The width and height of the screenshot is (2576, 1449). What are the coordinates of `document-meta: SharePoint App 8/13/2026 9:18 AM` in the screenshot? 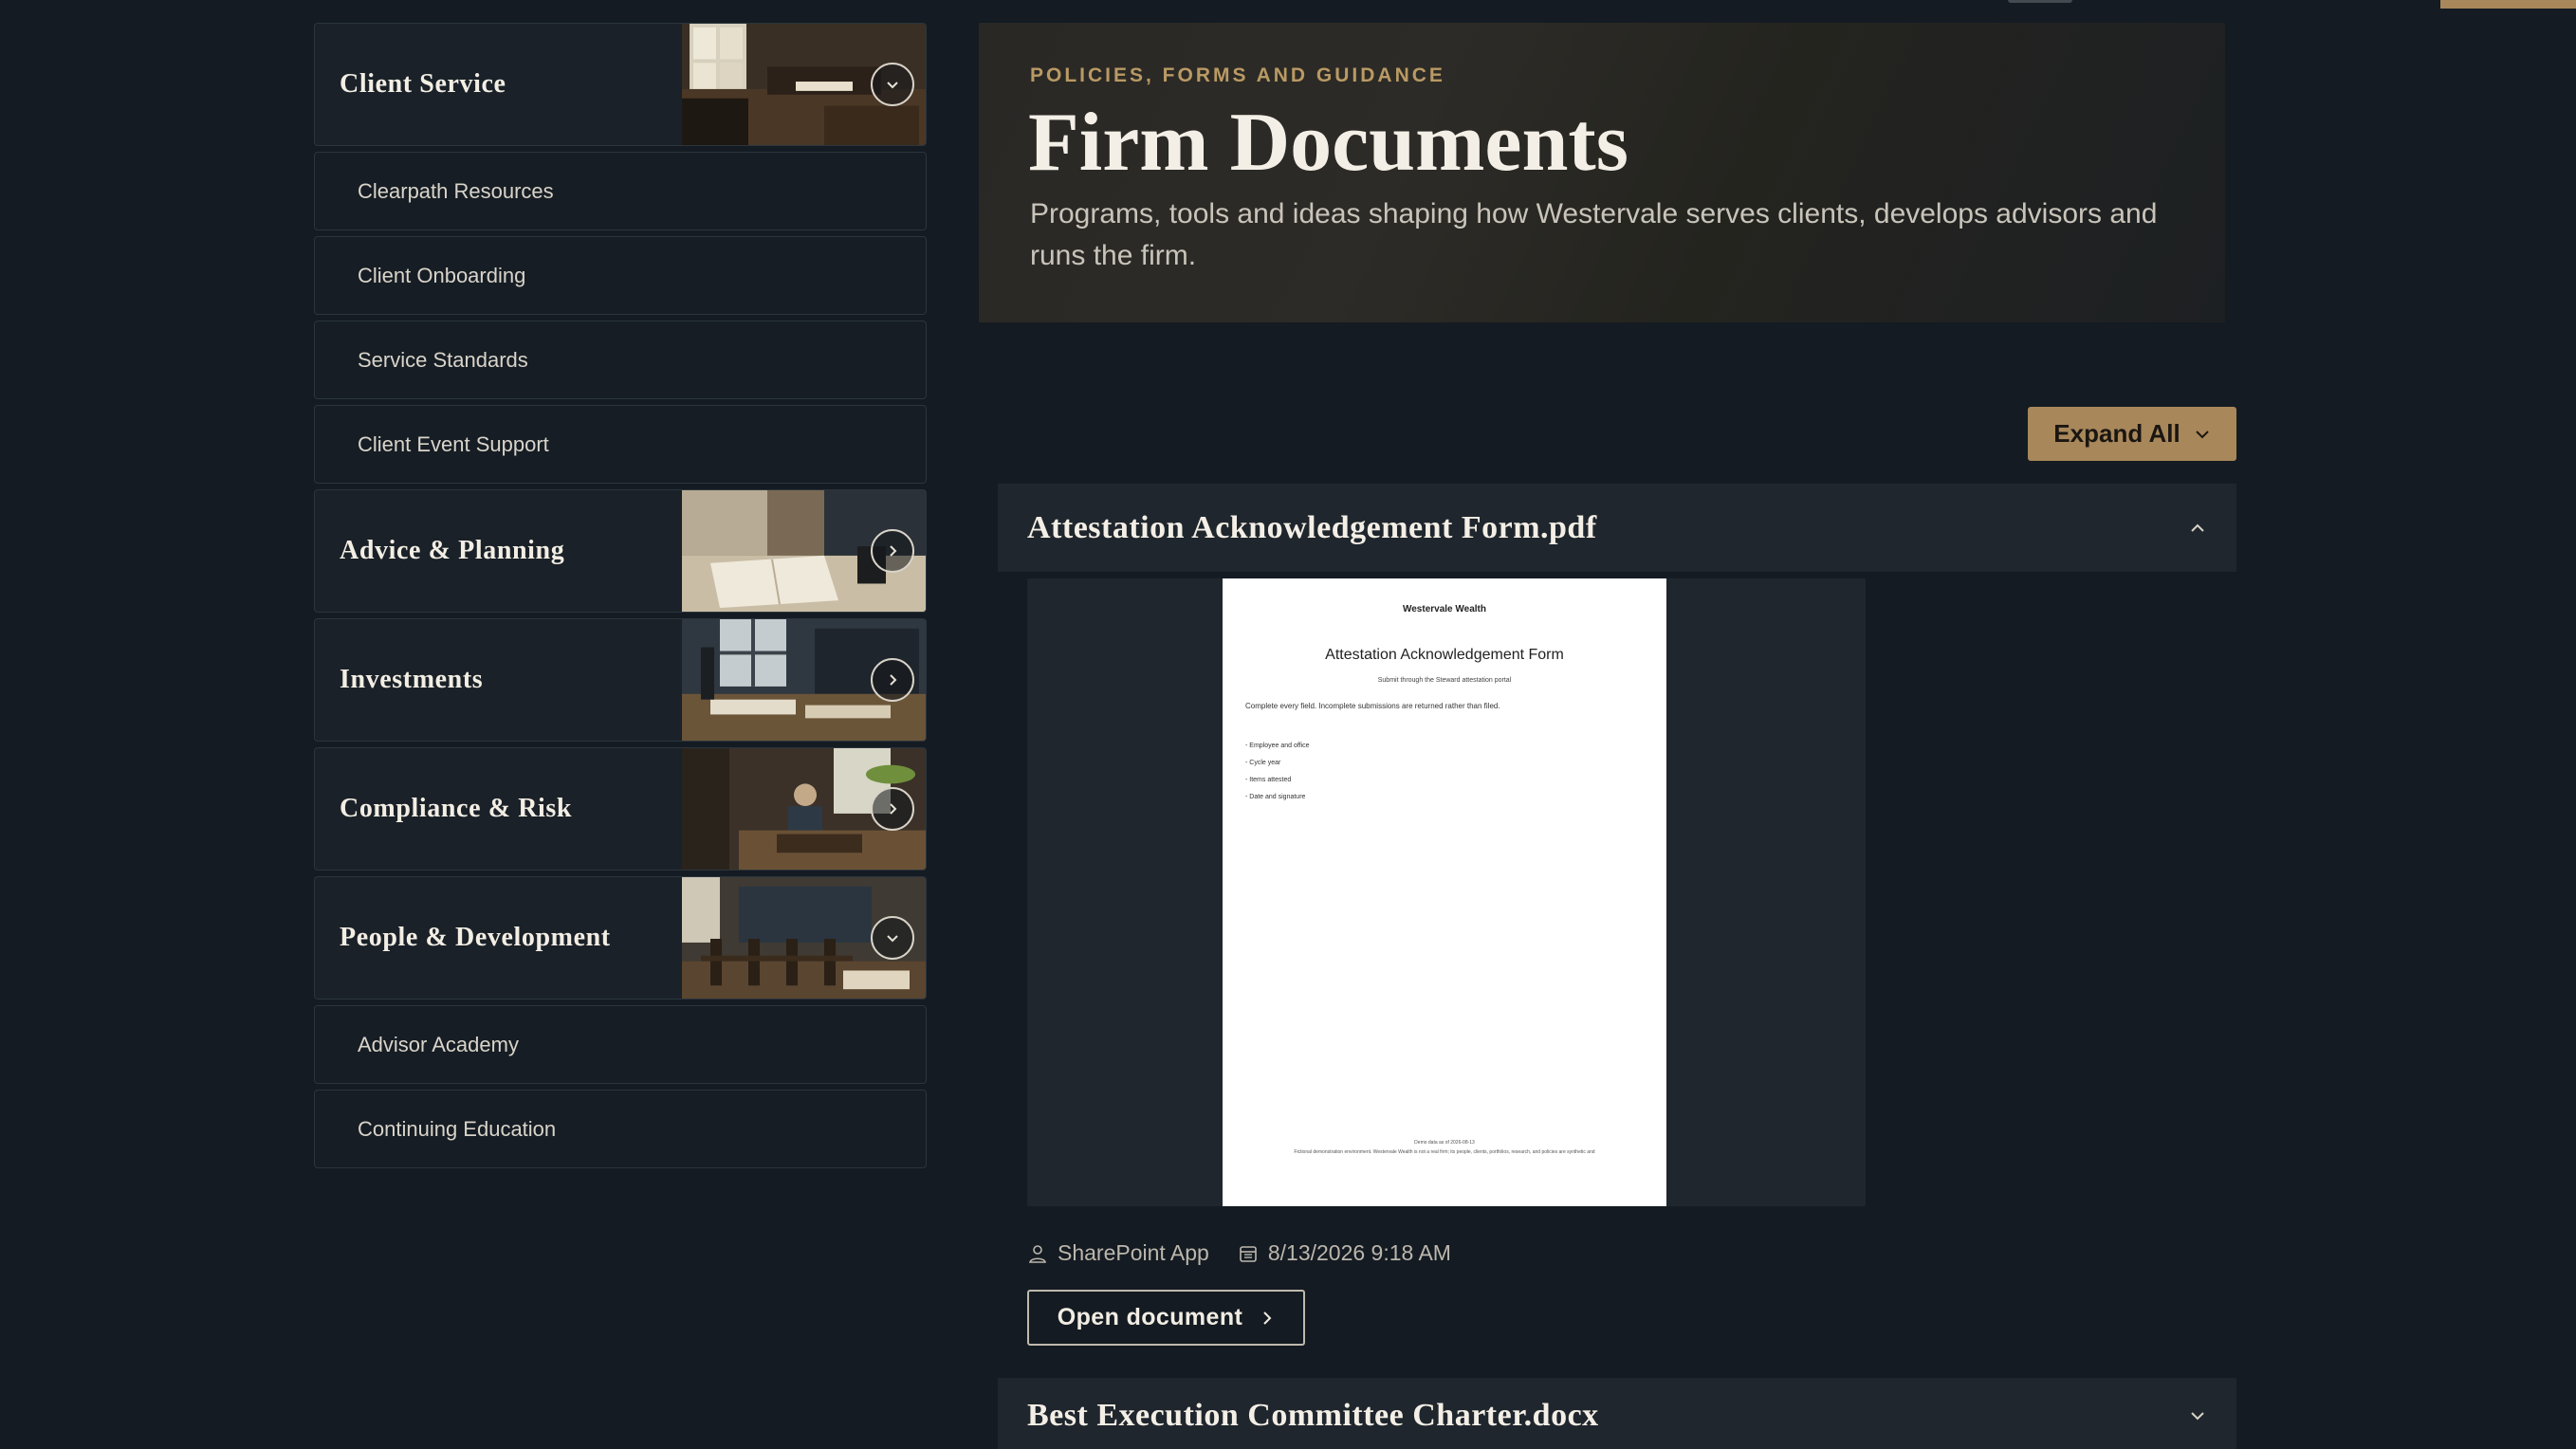 It's located at (1239, 1253).